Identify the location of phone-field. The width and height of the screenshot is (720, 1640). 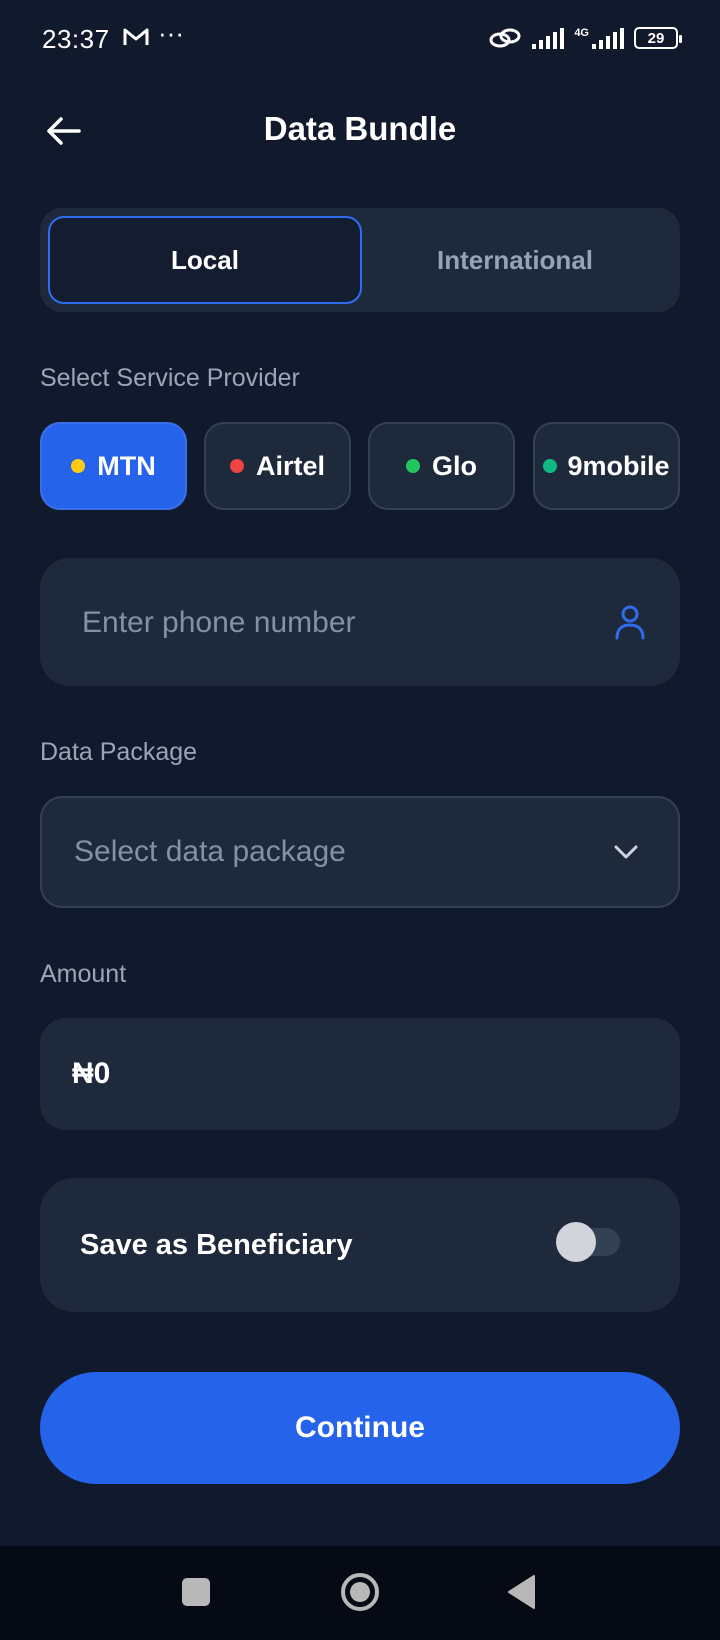
(360, 623).